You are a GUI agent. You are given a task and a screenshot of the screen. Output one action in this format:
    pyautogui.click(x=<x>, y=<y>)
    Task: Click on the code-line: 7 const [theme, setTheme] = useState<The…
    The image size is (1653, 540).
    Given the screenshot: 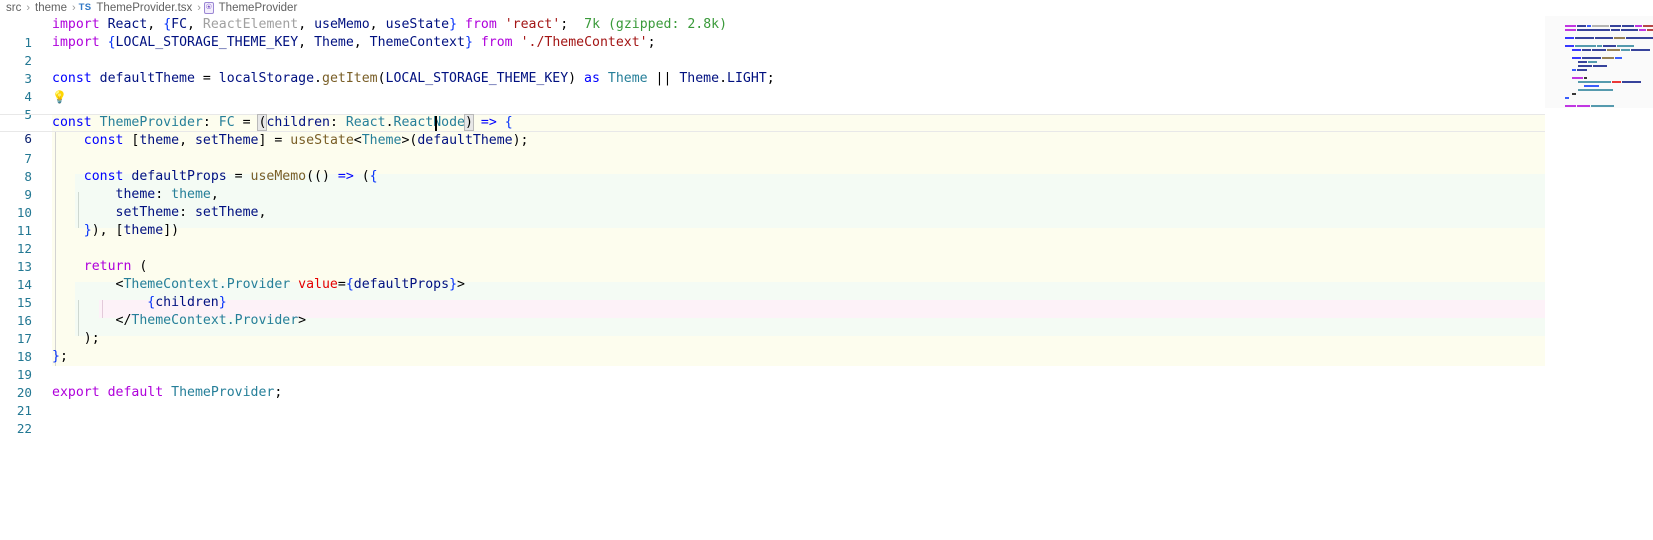 What is the action you would take?
    pyautogui.click(x=772, y=149)
    